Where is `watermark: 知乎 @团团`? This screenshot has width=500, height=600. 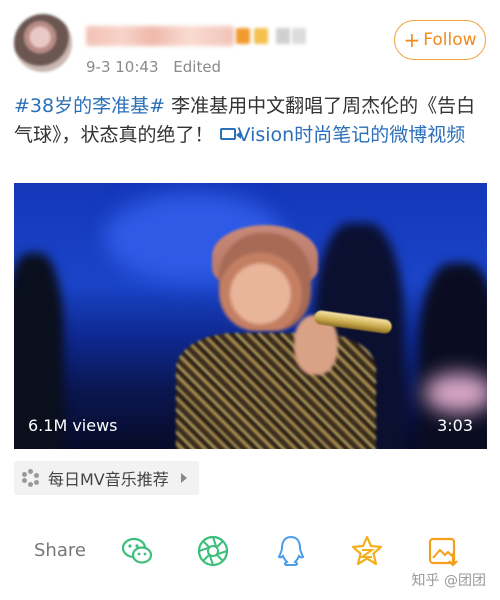 watermark: 知乎 @团团 is located at coordinates (448, 581).